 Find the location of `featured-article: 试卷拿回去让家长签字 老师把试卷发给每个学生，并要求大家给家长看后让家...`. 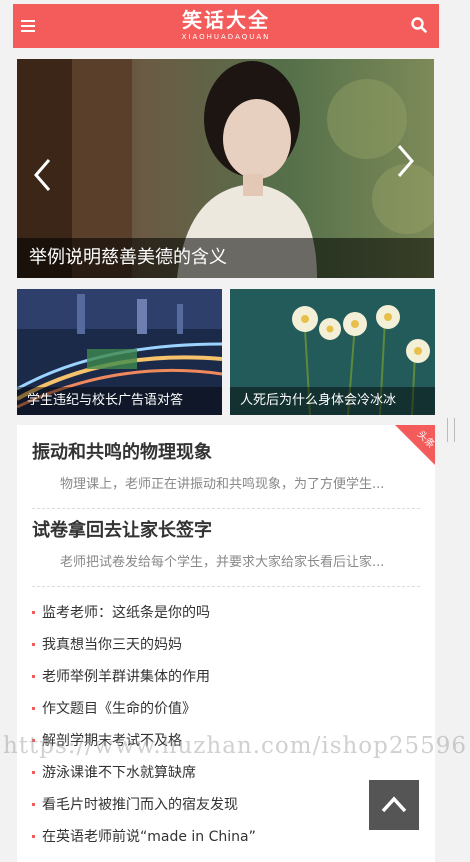

featured-article: 试卷拿回去让家长签字 老师把试卷发给每个学生，并要求大家给家长看后让家... is located at coordinates (226, 543).